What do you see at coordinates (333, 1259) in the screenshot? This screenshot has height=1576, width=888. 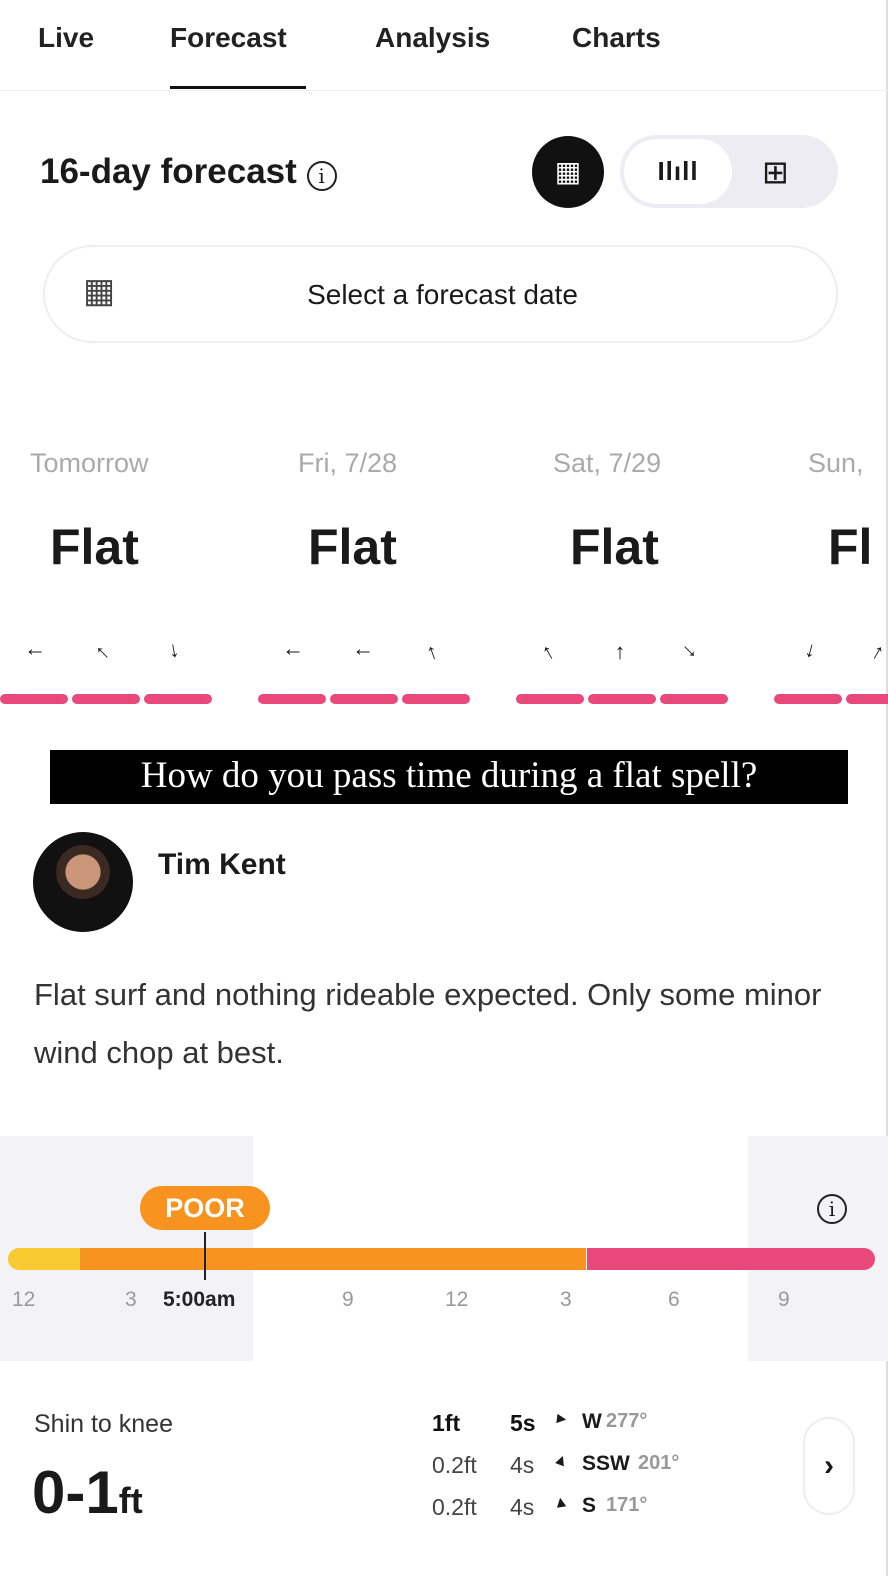 I see `rating-bar-poor` at bounding box center [333, 1259].